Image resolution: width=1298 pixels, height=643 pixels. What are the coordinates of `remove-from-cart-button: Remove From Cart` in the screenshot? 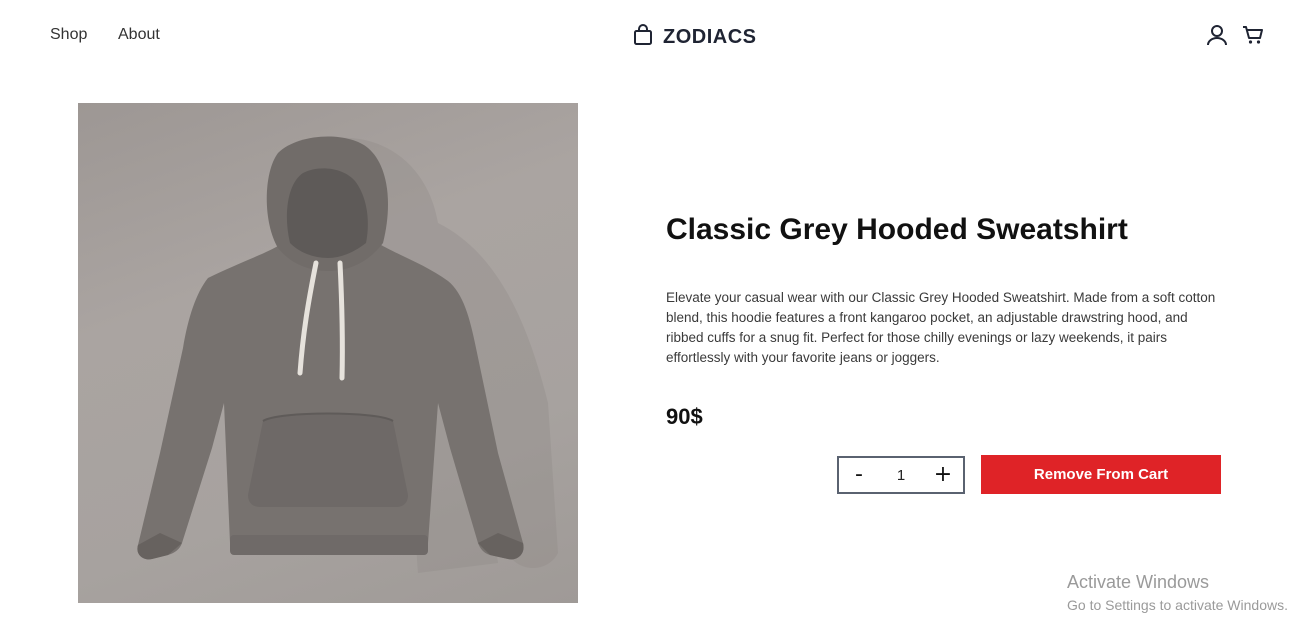 It's located at (1101, 474).